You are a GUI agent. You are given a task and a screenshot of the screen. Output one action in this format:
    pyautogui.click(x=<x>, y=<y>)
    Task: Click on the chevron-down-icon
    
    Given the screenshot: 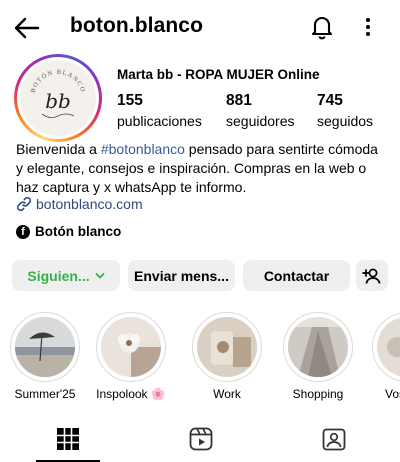 What is the action you would take?
    pyautogui.click(x=100, y=275)
    